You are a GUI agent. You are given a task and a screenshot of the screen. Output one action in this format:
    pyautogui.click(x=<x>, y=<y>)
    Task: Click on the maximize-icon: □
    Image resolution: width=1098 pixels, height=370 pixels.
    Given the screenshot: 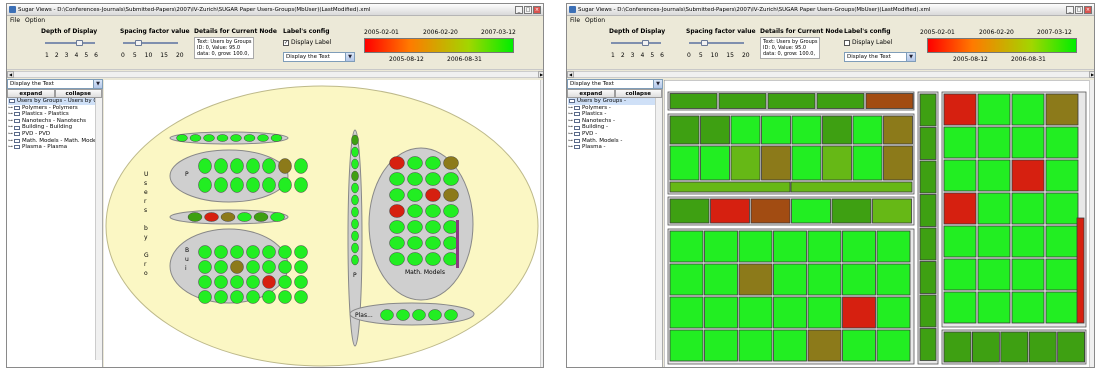 What is the action you would take?
    pyautogui.click(x=528, y=9)
    